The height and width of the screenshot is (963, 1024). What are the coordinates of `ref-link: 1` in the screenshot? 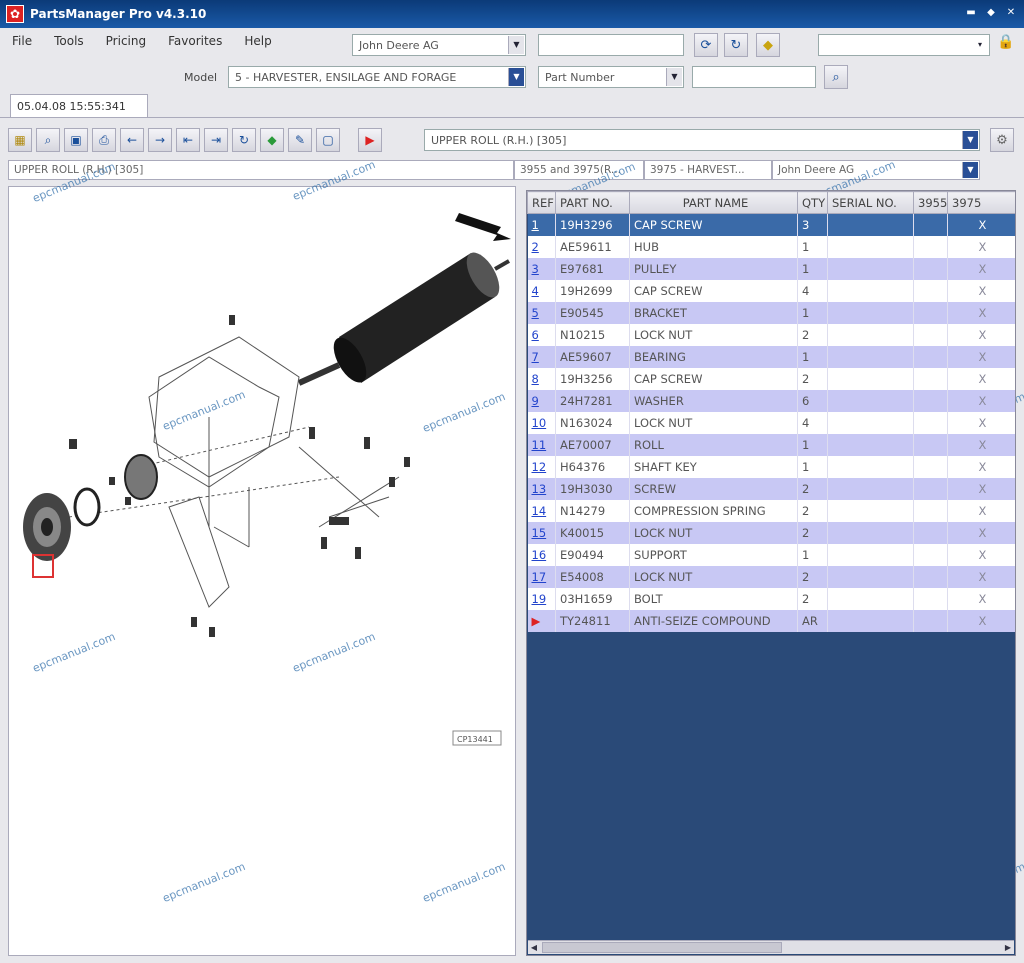 It's located at (541, 224).